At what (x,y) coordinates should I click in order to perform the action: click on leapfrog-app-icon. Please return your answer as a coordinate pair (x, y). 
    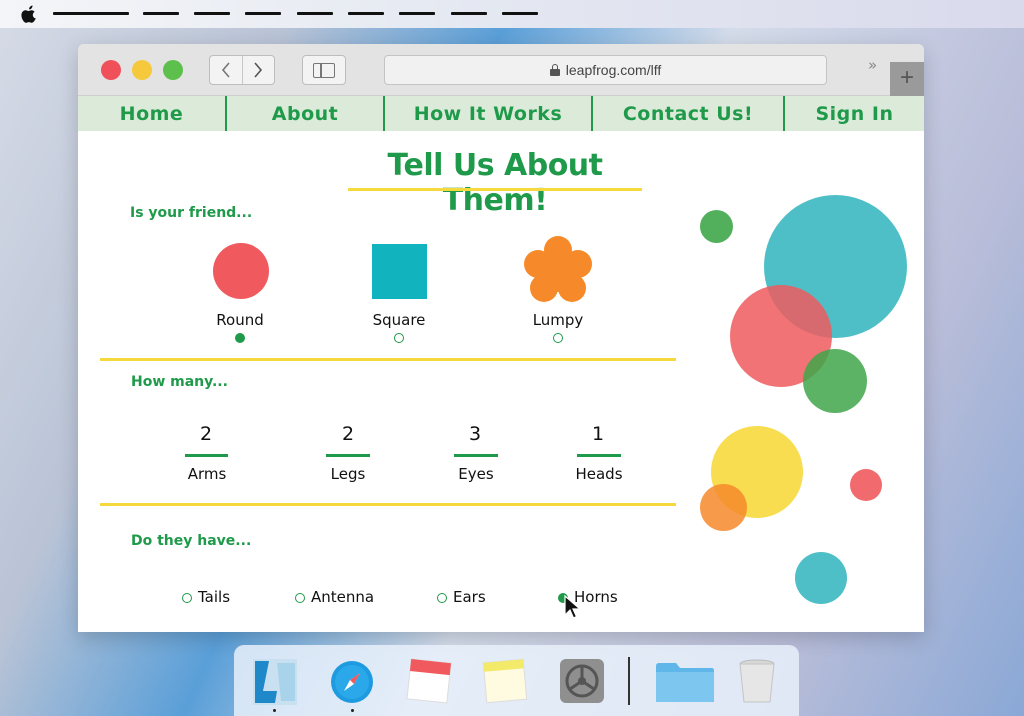
    Looking at the image, I should click on (275, 682).